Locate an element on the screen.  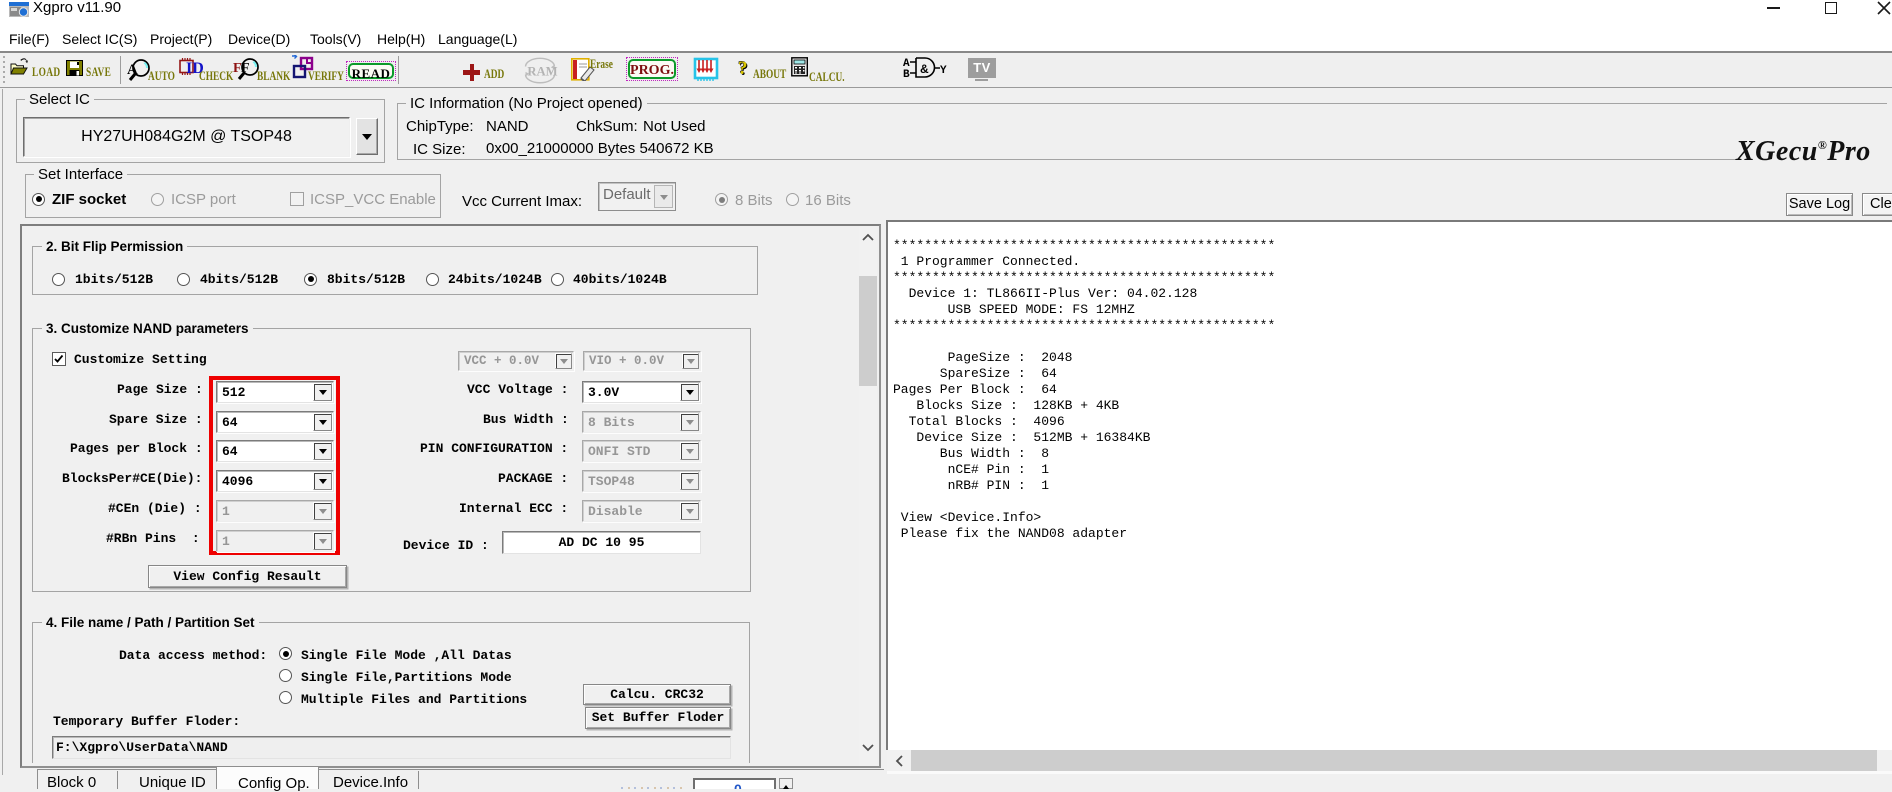
svg-text: B is located at coordinates (906, 75).